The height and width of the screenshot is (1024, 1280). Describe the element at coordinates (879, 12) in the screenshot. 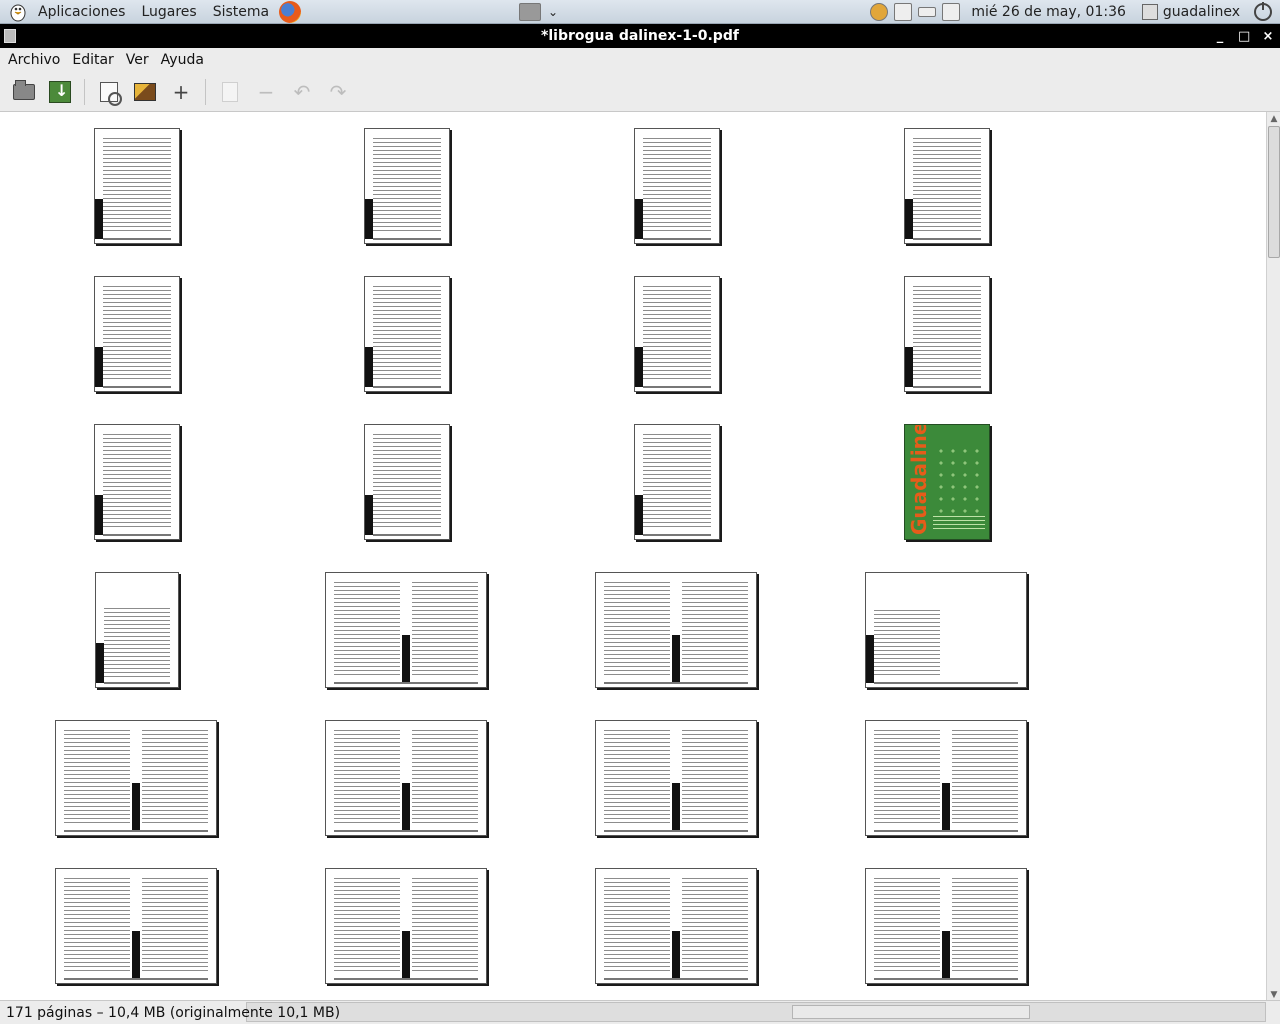

I see `settings-icon` at that location.